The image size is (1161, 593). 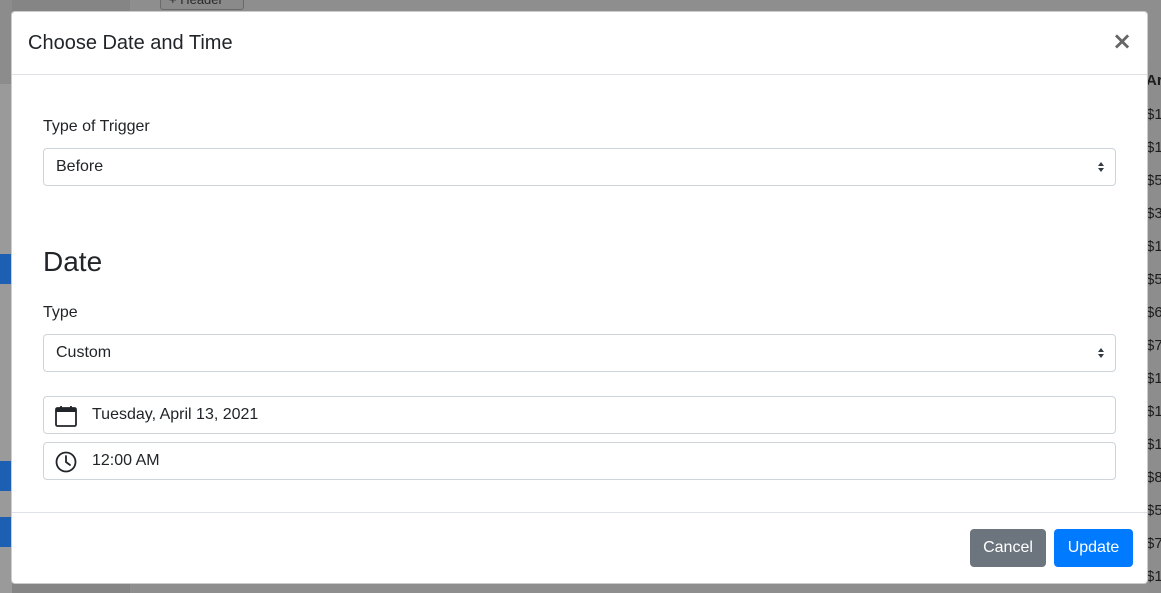 What do you see at coordinates (579, 547) in the screenshot?
I see `modal-footer: Cancel Update` at bounding box center [579, 547].